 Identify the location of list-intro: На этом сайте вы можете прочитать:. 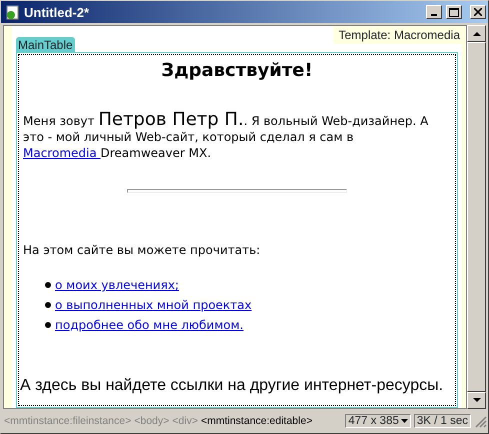
(142, 250).